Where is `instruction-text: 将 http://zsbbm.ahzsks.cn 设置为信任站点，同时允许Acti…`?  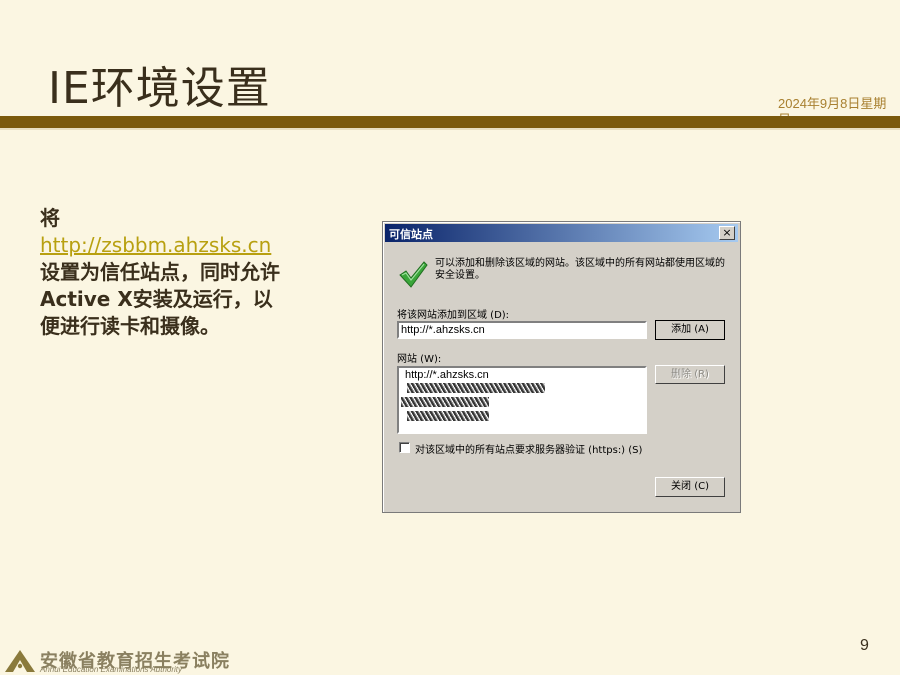 instruction-text: 将 http://zsbbm.ahzsks.cn 设置为信任站点，同时允许Acti… is located at coordinates (165, 272).